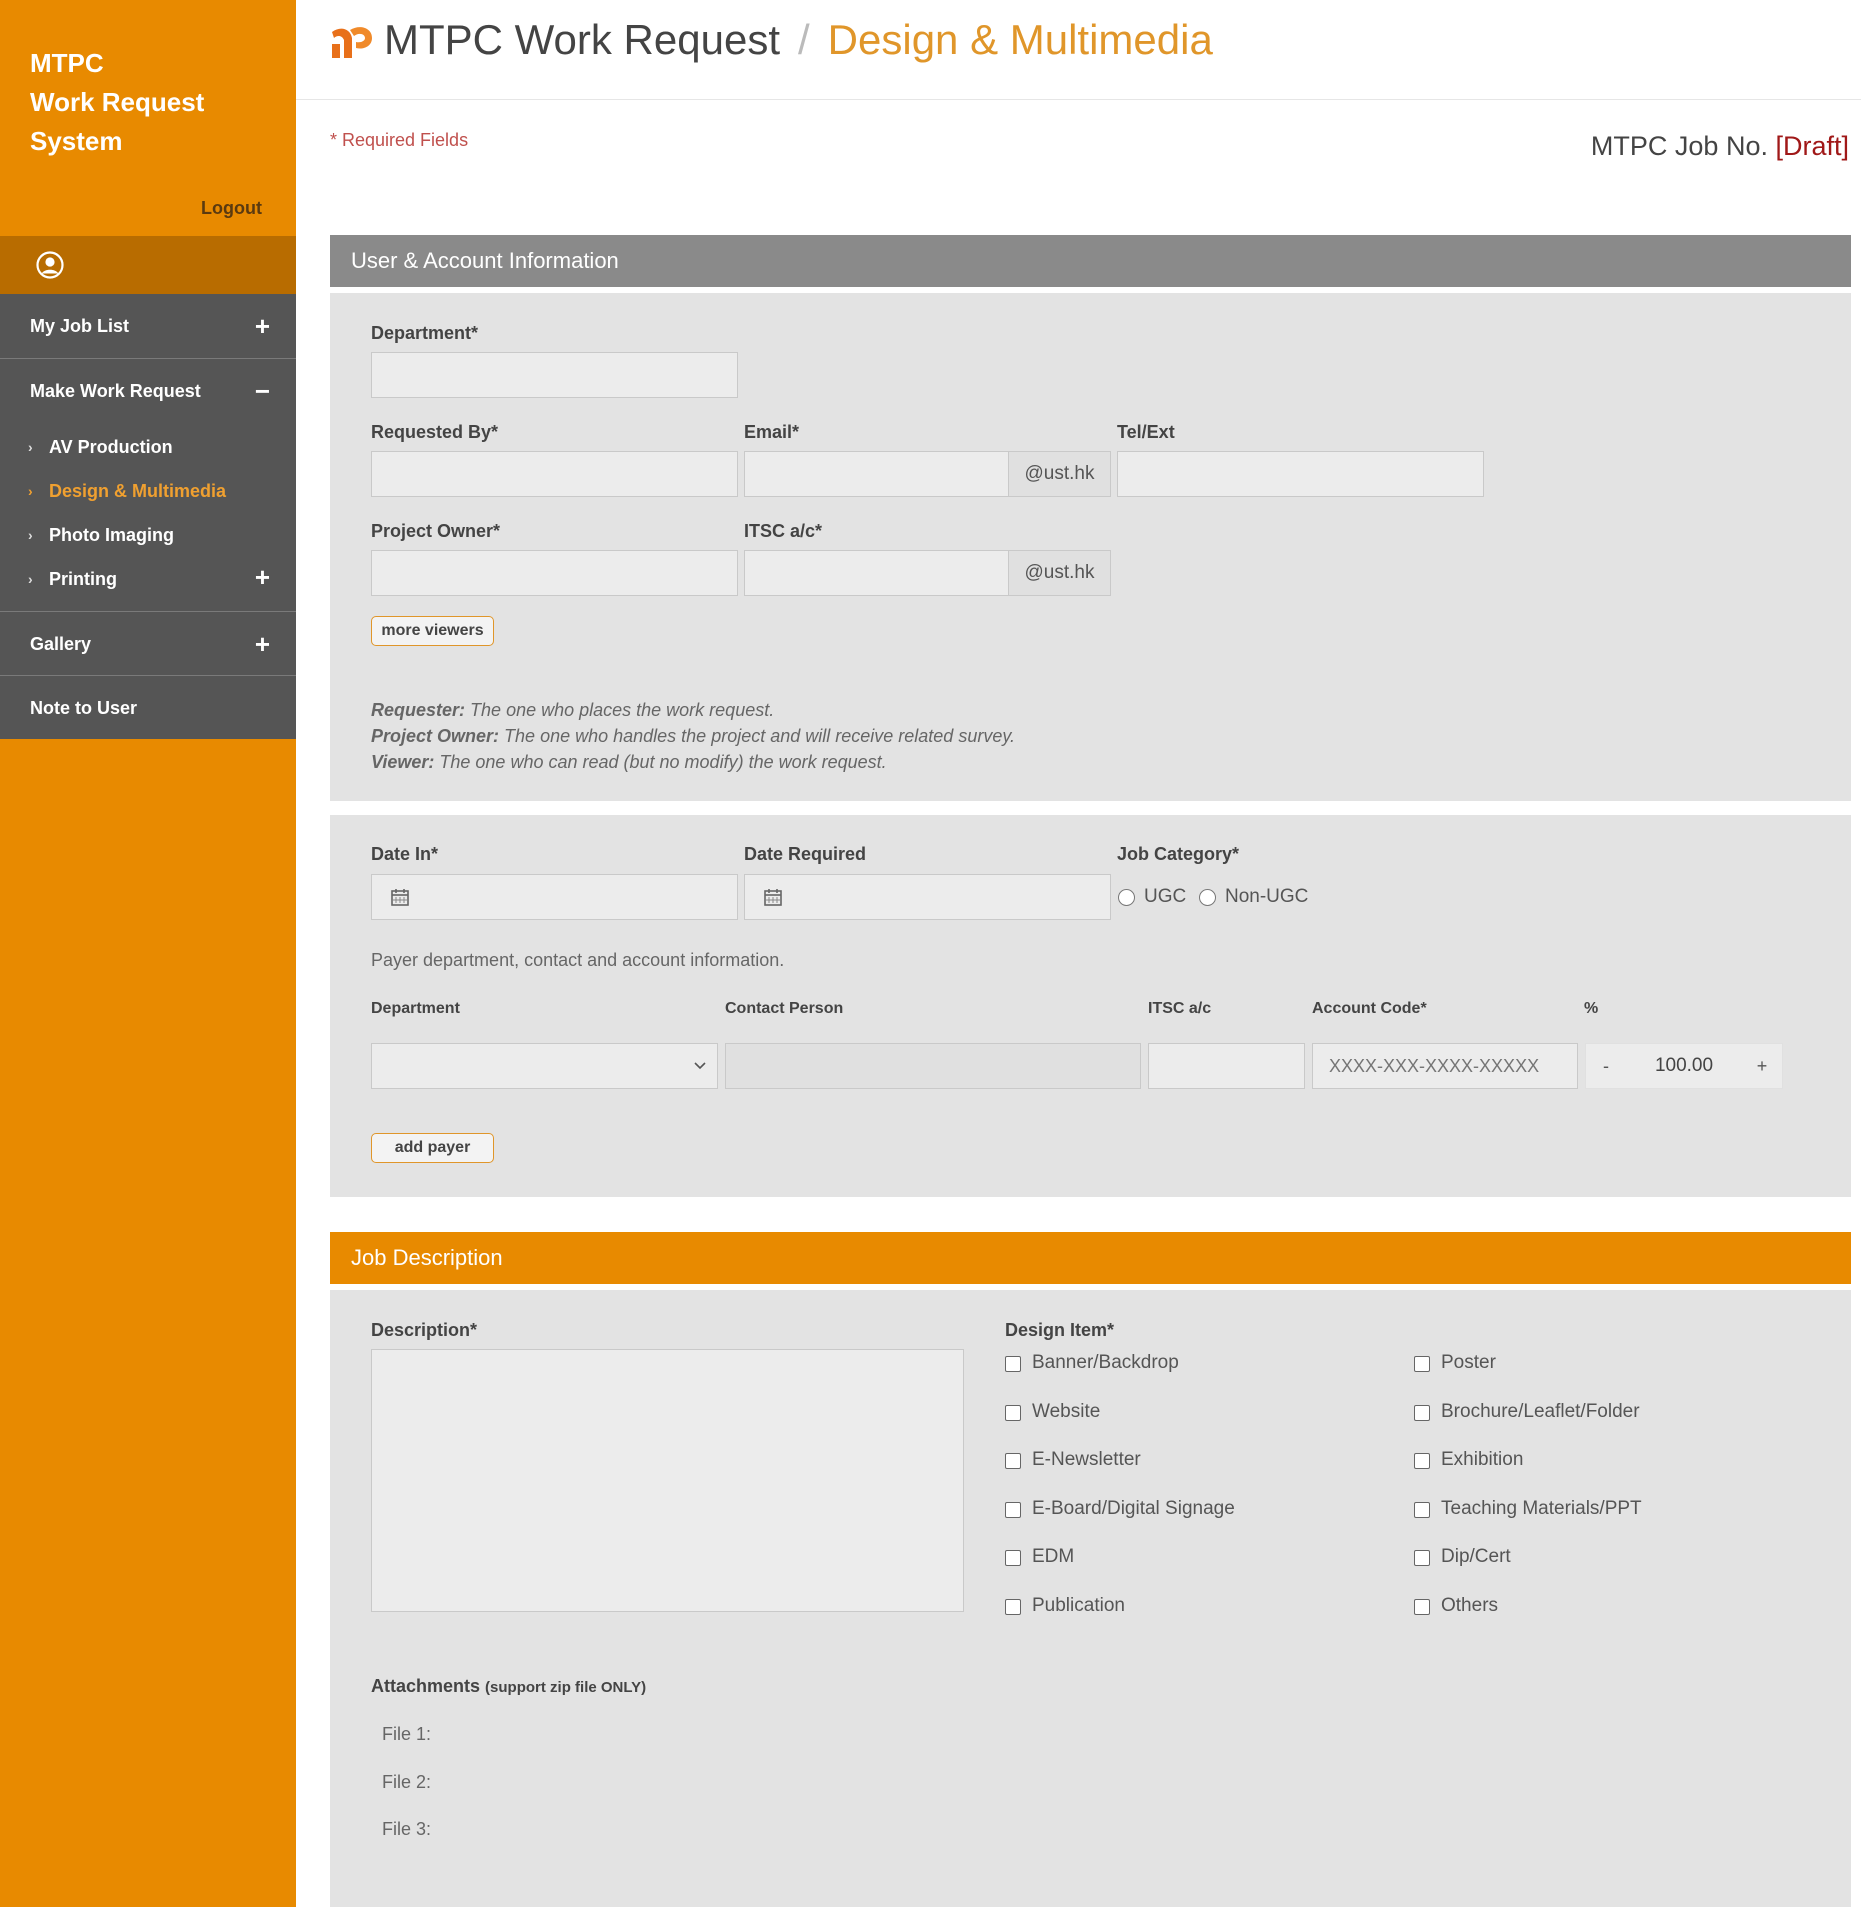 Image resolution: width=1861 pixels, height=1907 pixels. Describe the element at coordinates (1422, 1607) in the screenshot. I see `checkbox-others` at that location.